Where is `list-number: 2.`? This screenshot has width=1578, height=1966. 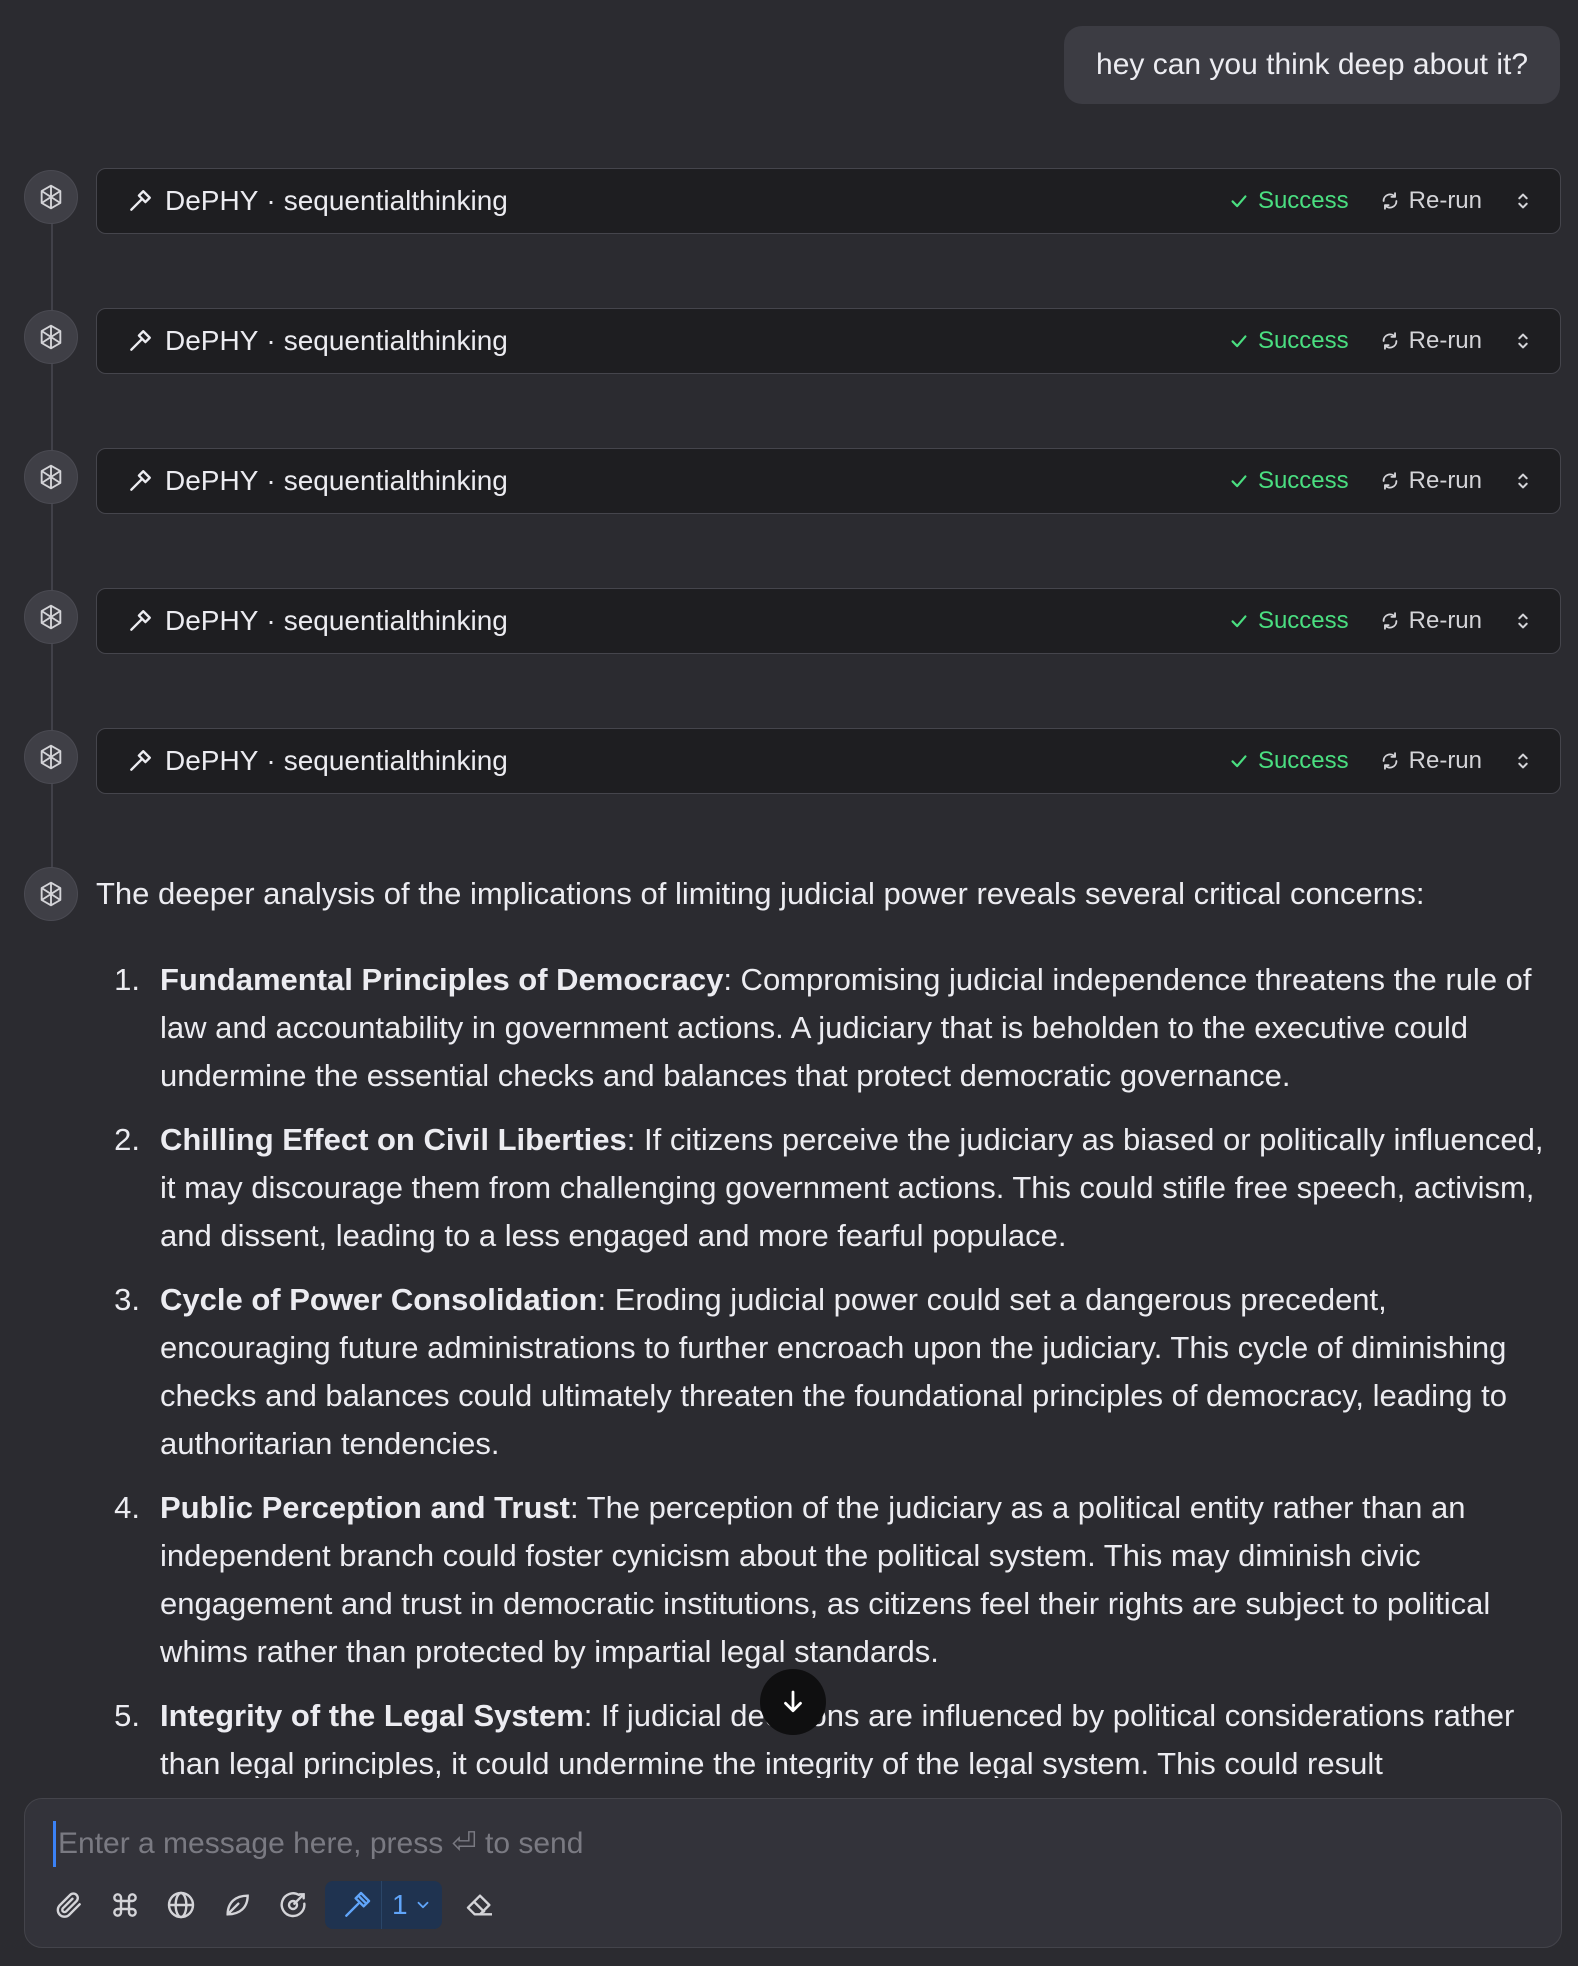 list-number: 2. is located at coordinates (127, 1139).